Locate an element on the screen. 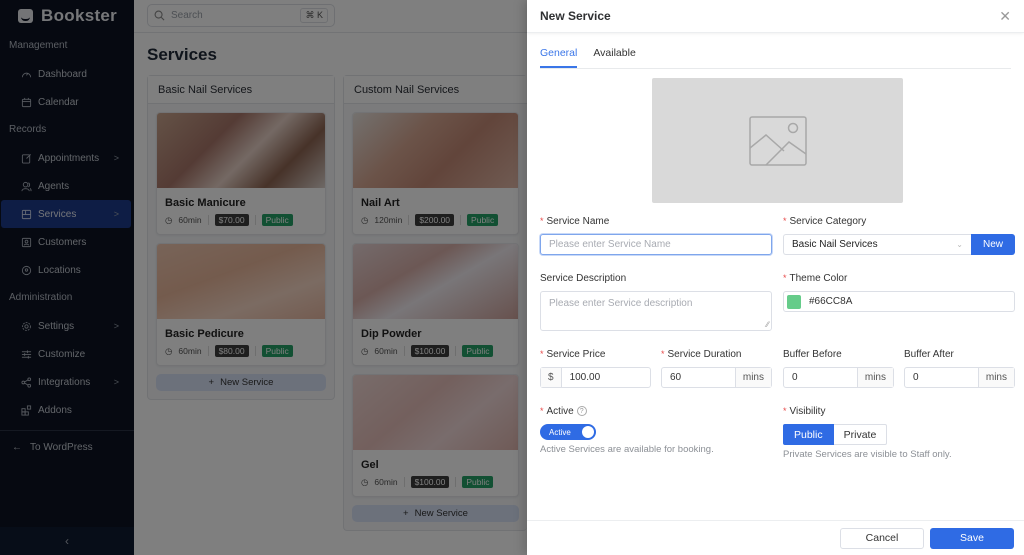  theme-color-value: #66CC8A is located at coordinates (831, 301).